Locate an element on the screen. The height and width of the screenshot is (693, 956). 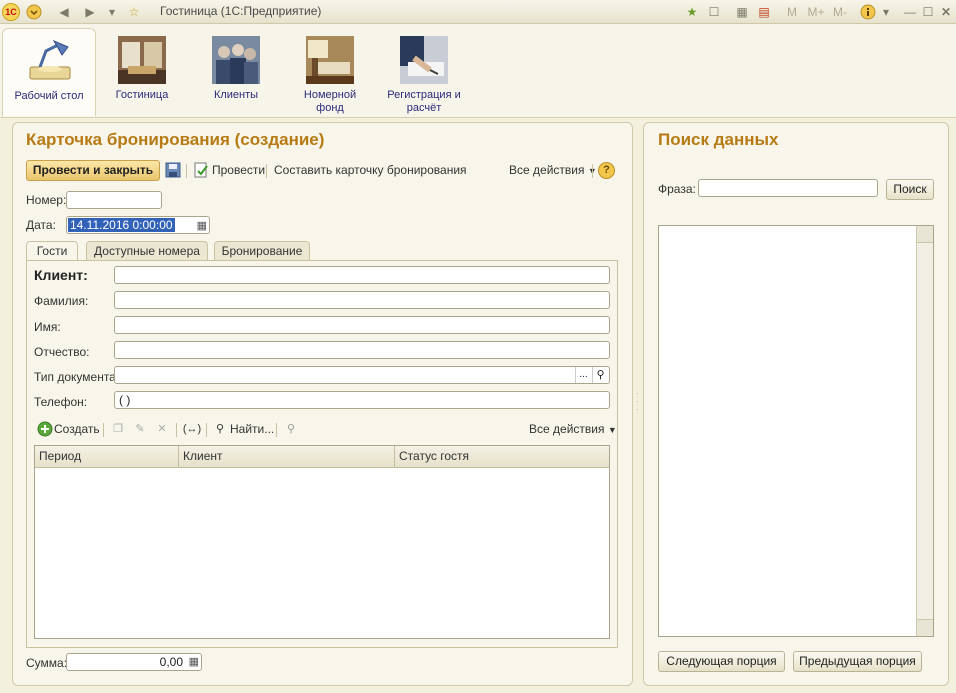
client-field is located at coordinates (362, 275).